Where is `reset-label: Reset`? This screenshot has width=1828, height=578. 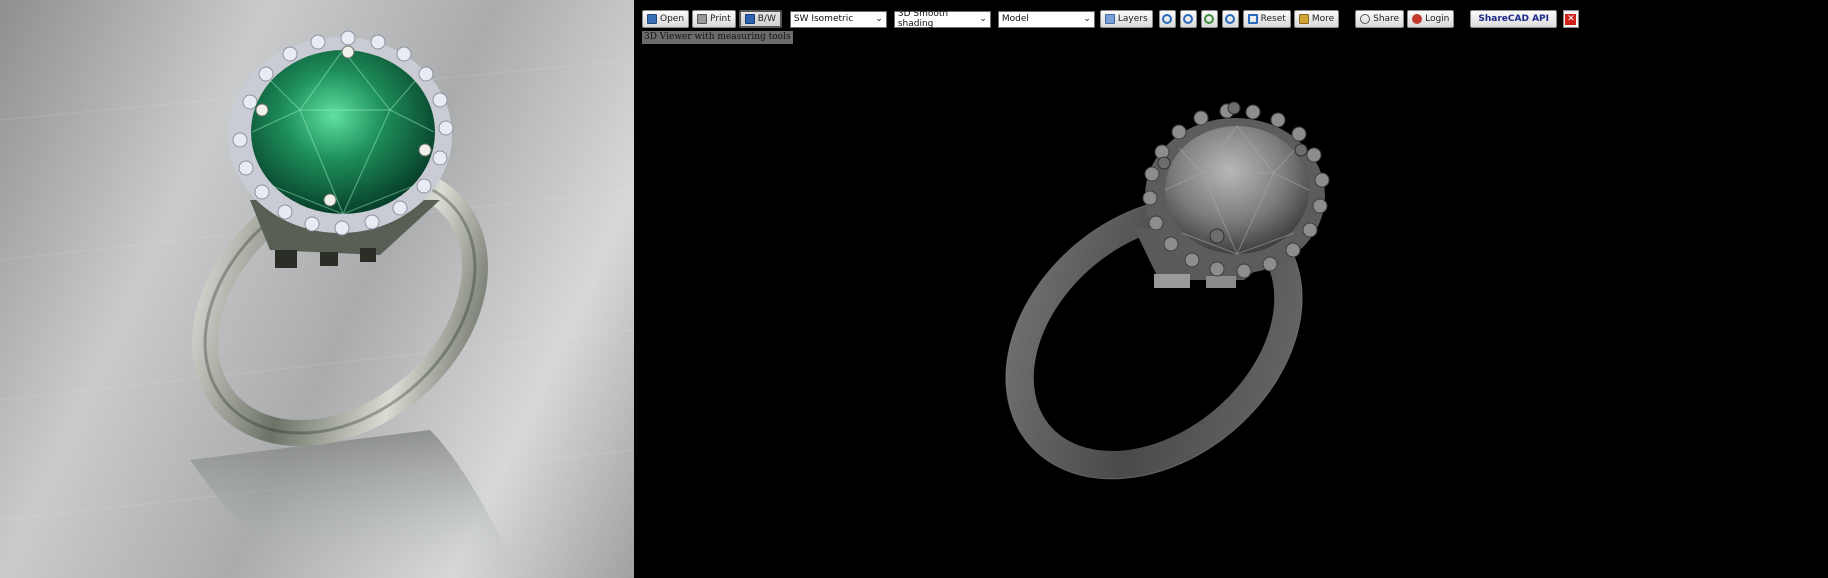
reset-label: Reset is located at coordinates (1273, 19).